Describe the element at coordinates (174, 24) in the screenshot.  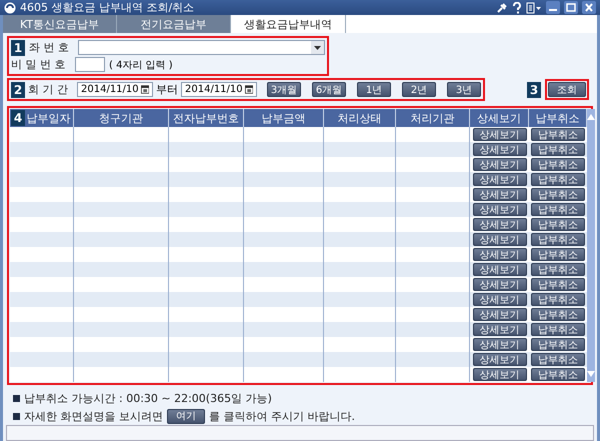
I see `tab: 전기요금납부` at that location.